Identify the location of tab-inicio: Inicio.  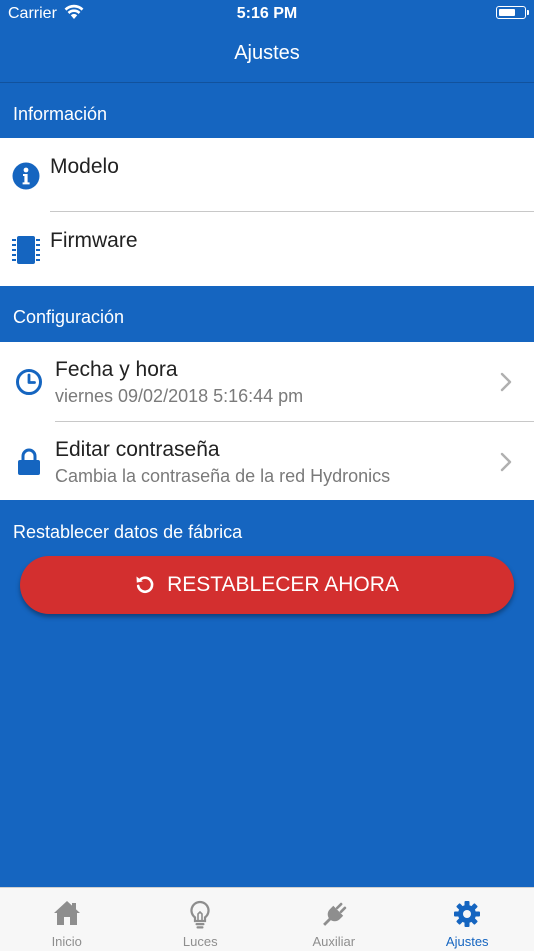
(67, 919).